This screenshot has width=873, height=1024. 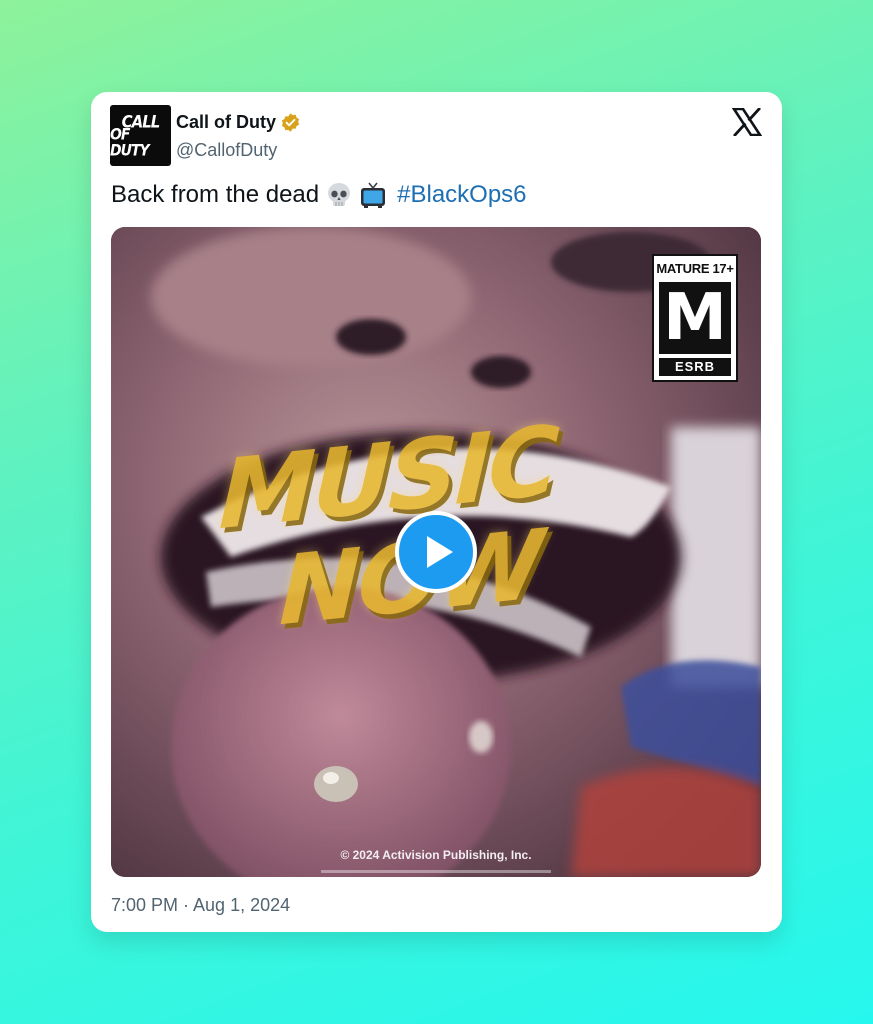 What do you see at coordinates (226, 150) in the screenshot?
I see `author-handle: @CallofDuty` at bounding box center [226, 150].